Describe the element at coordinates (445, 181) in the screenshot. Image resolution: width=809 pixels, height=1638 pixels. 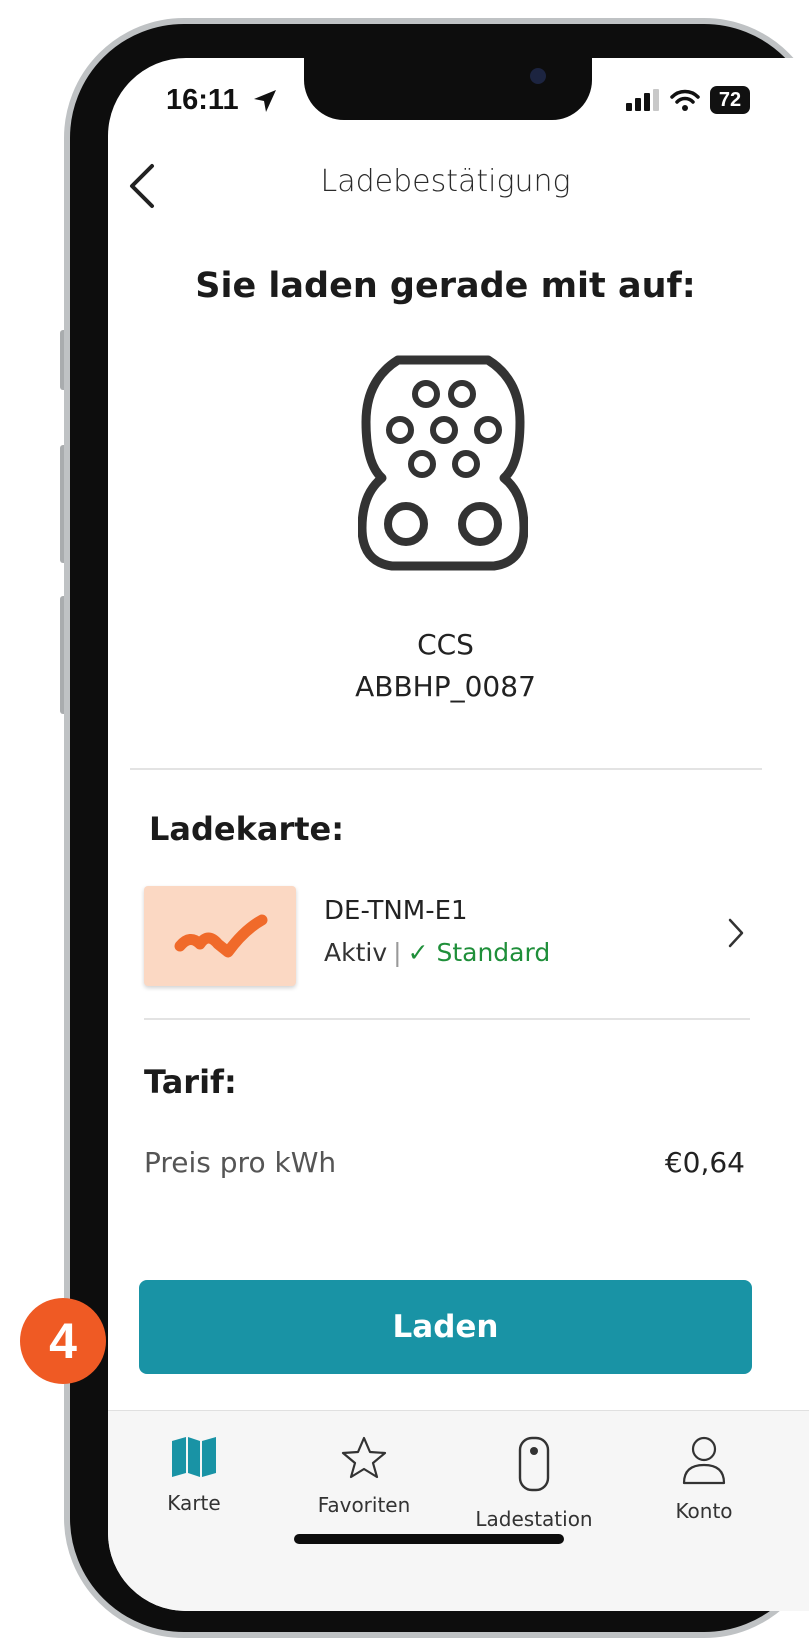
I see `page-title: Ladebestätigung` at that location.